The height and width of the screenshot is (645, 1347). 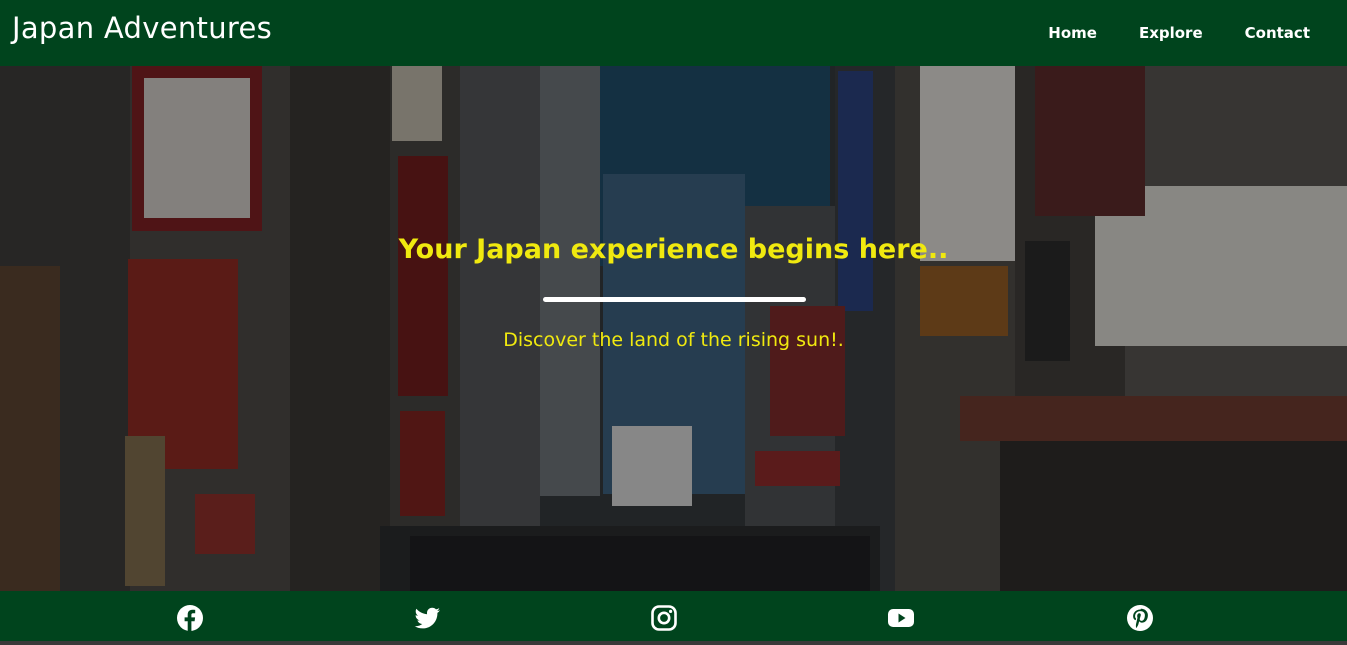 I want to click on twitter-icon, so click(x=427, y=618).